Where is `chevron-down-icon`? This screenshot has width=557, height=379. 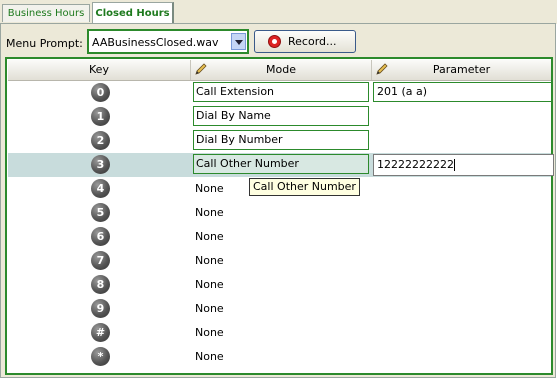 chevron-down-icon is located at coordinates (238, 41).